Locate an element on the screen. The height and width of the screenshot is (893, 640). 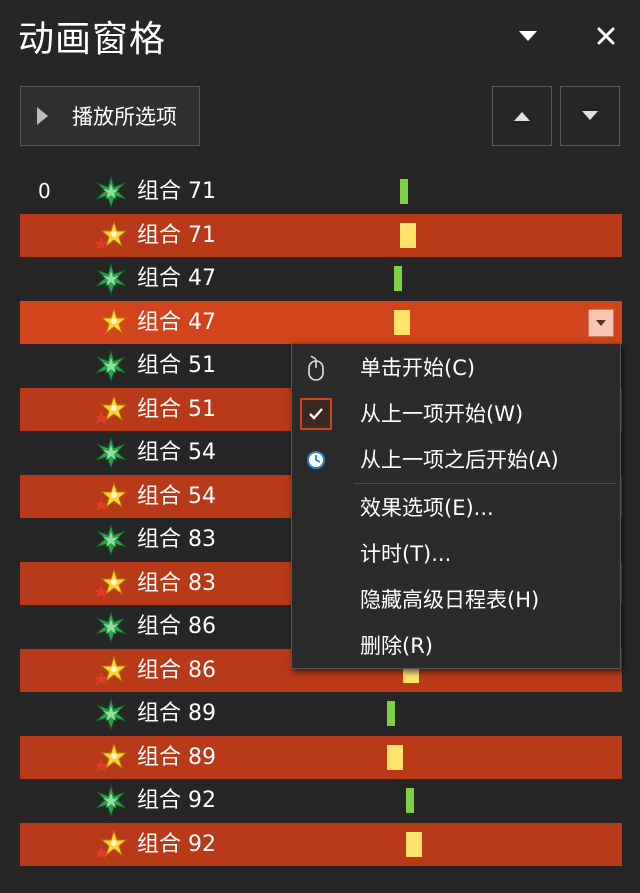
arrow-down-icon is located at coordinates (590, 115).